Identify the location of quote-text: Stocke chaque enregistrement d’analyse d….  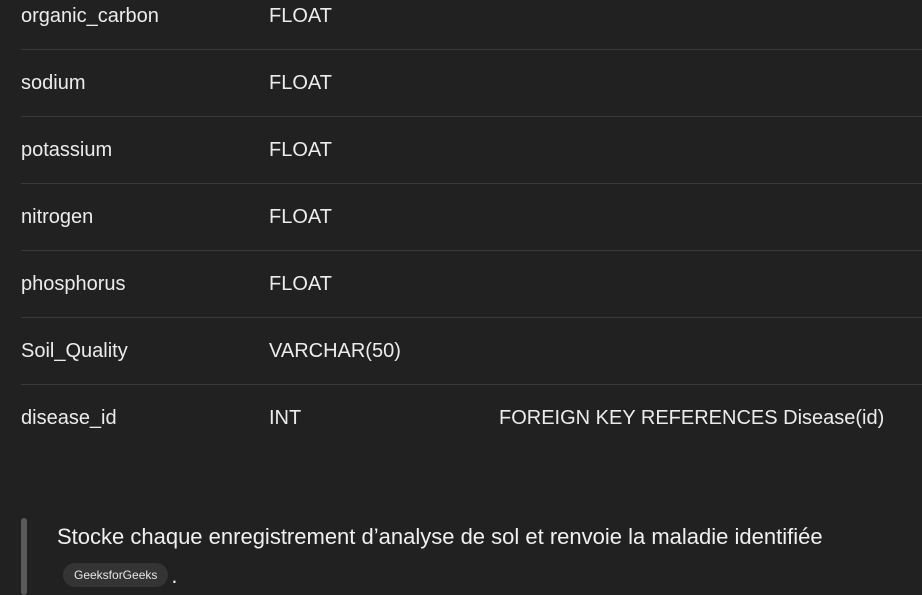
(440, 536).